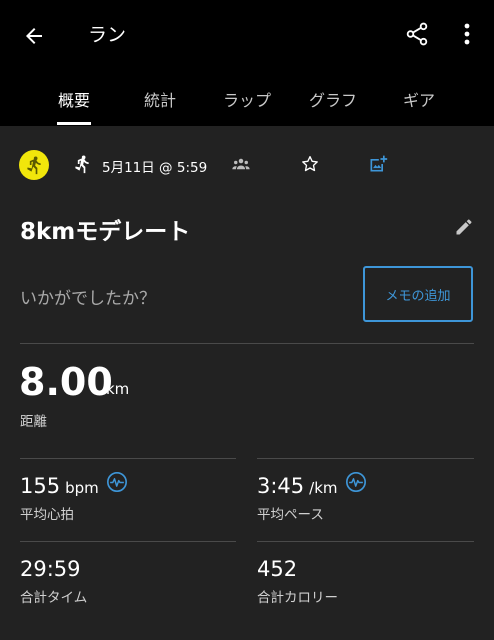 The height and width of the screenshot is (640, 494). I want to click on memo-prompt: いかがでしたか？, so click(88, 296).